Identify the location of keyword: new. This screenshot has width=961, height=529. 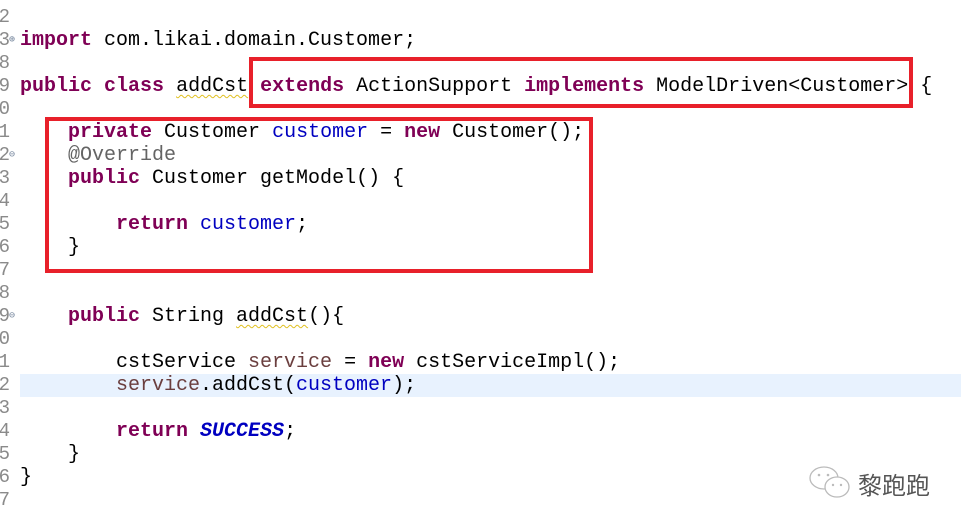
(386, 362).